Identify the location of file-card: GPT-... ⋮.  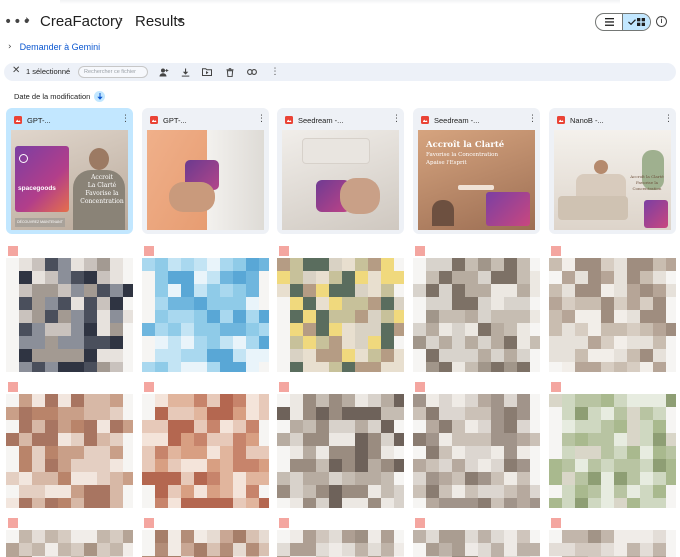
(205, 171).